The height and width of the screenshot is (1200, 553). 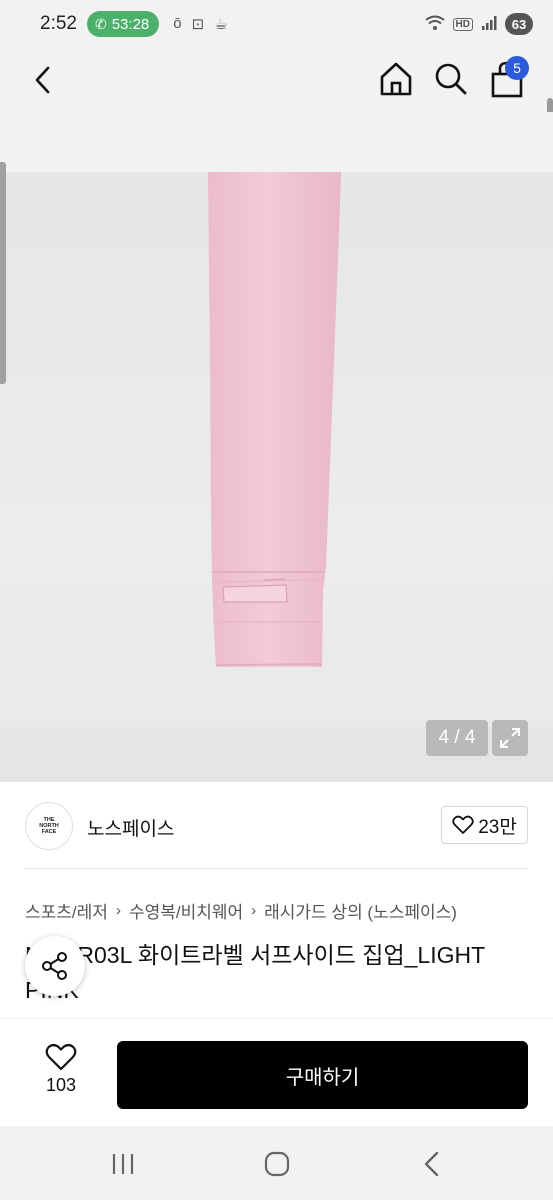 I want to click on chevron-left-icon, so click(x=42, y=80).